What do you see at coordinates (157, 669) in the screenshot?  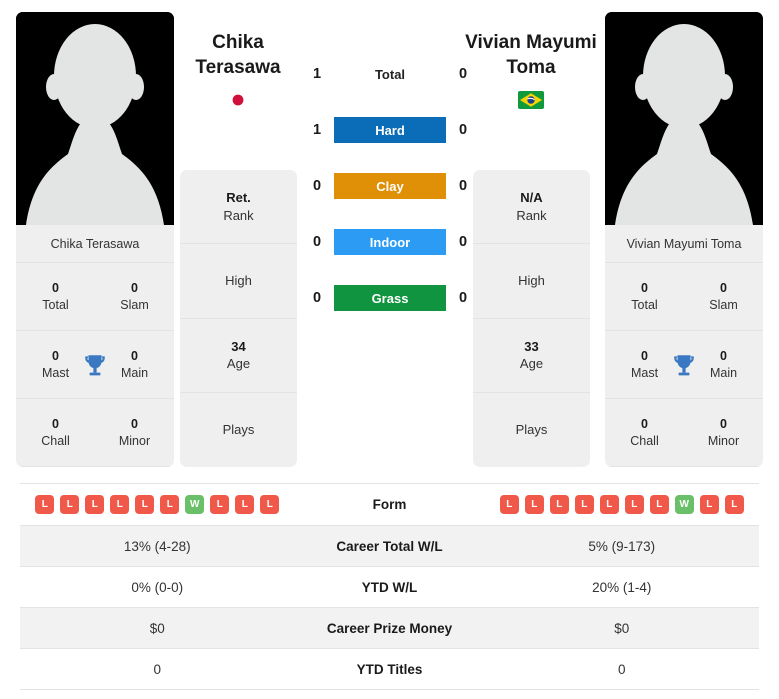 I see `stat-value-left: 0` at bounding box center [157, 669].